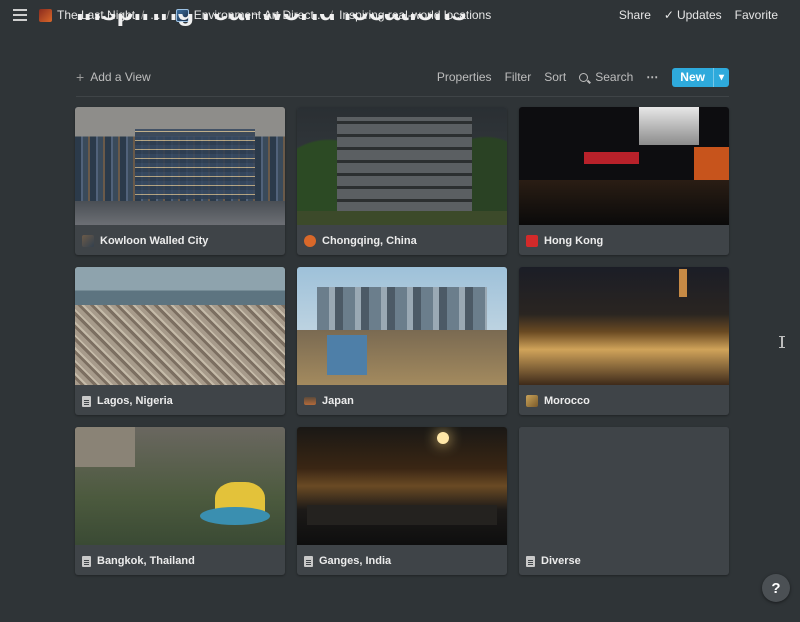  Describe the element at coordinates (402, 96) in the screenshot. I see `toolbar-divider` at that location.